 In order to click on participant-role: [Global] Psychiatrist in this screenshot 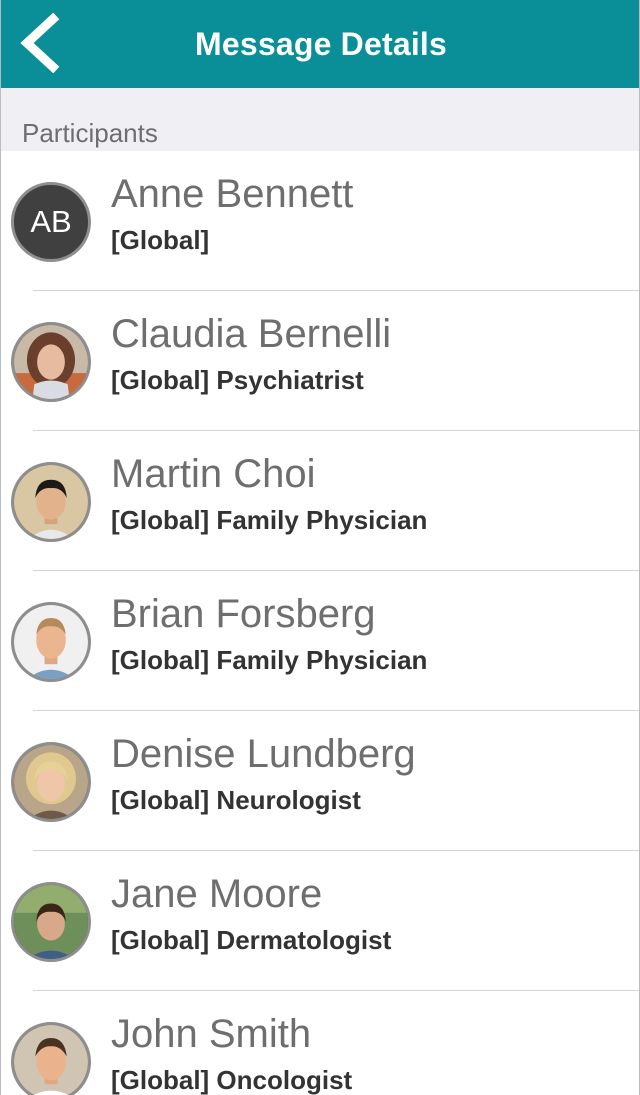, I will do `click(237, 380)`.